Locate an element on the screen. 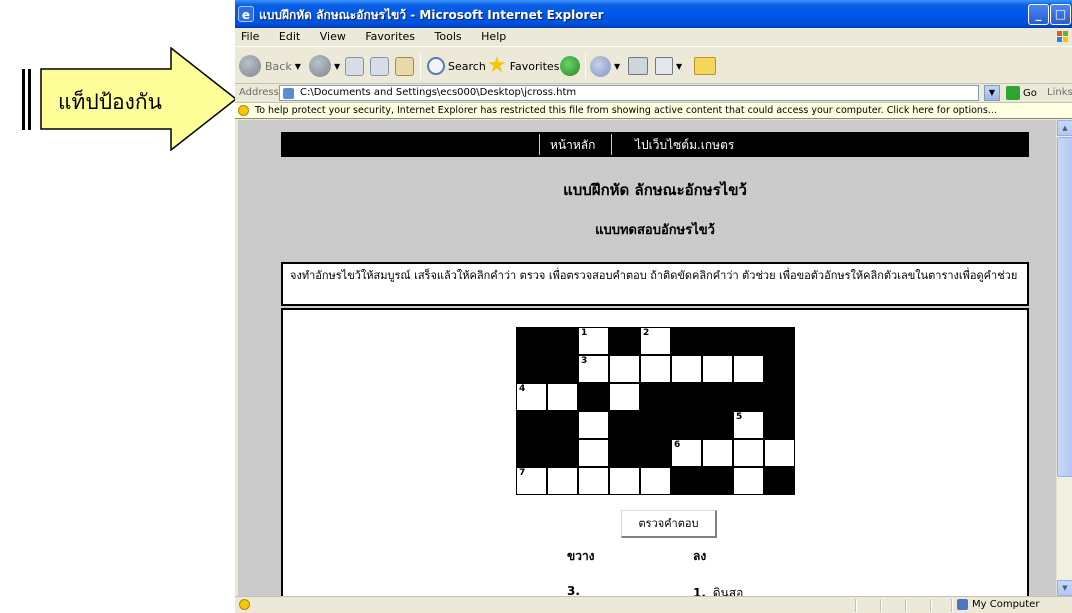  vertical-scrollbar: ▲ ▼ is located at coordinates (1064, 358).